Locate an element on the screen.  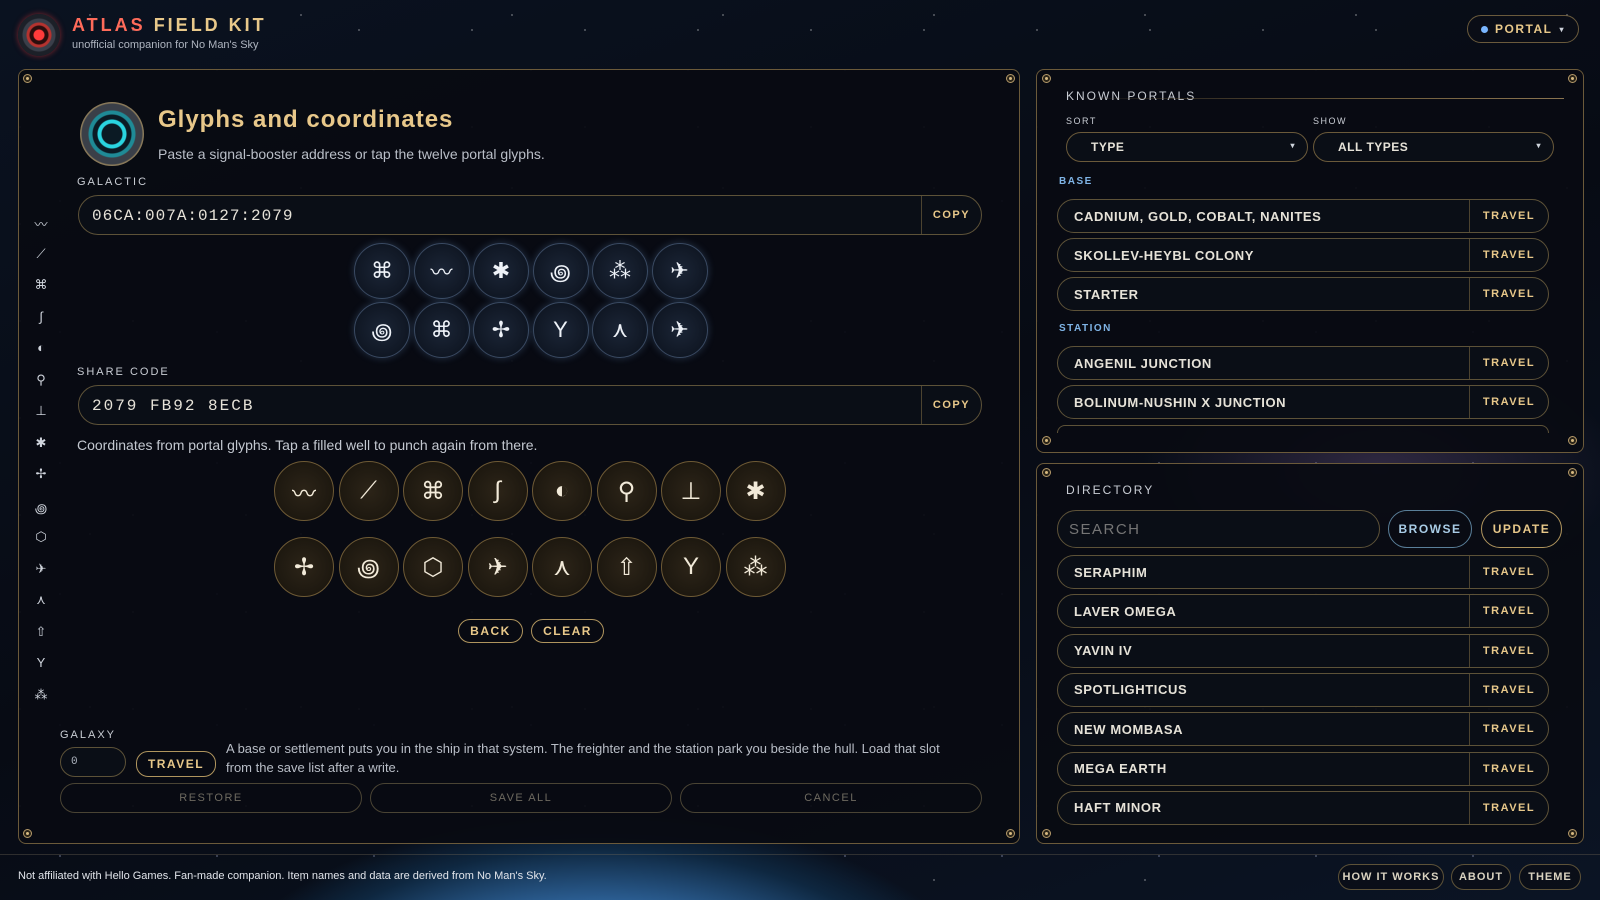
keypad-triangles-icon: ⁂ is located at coordinates (755, 567).